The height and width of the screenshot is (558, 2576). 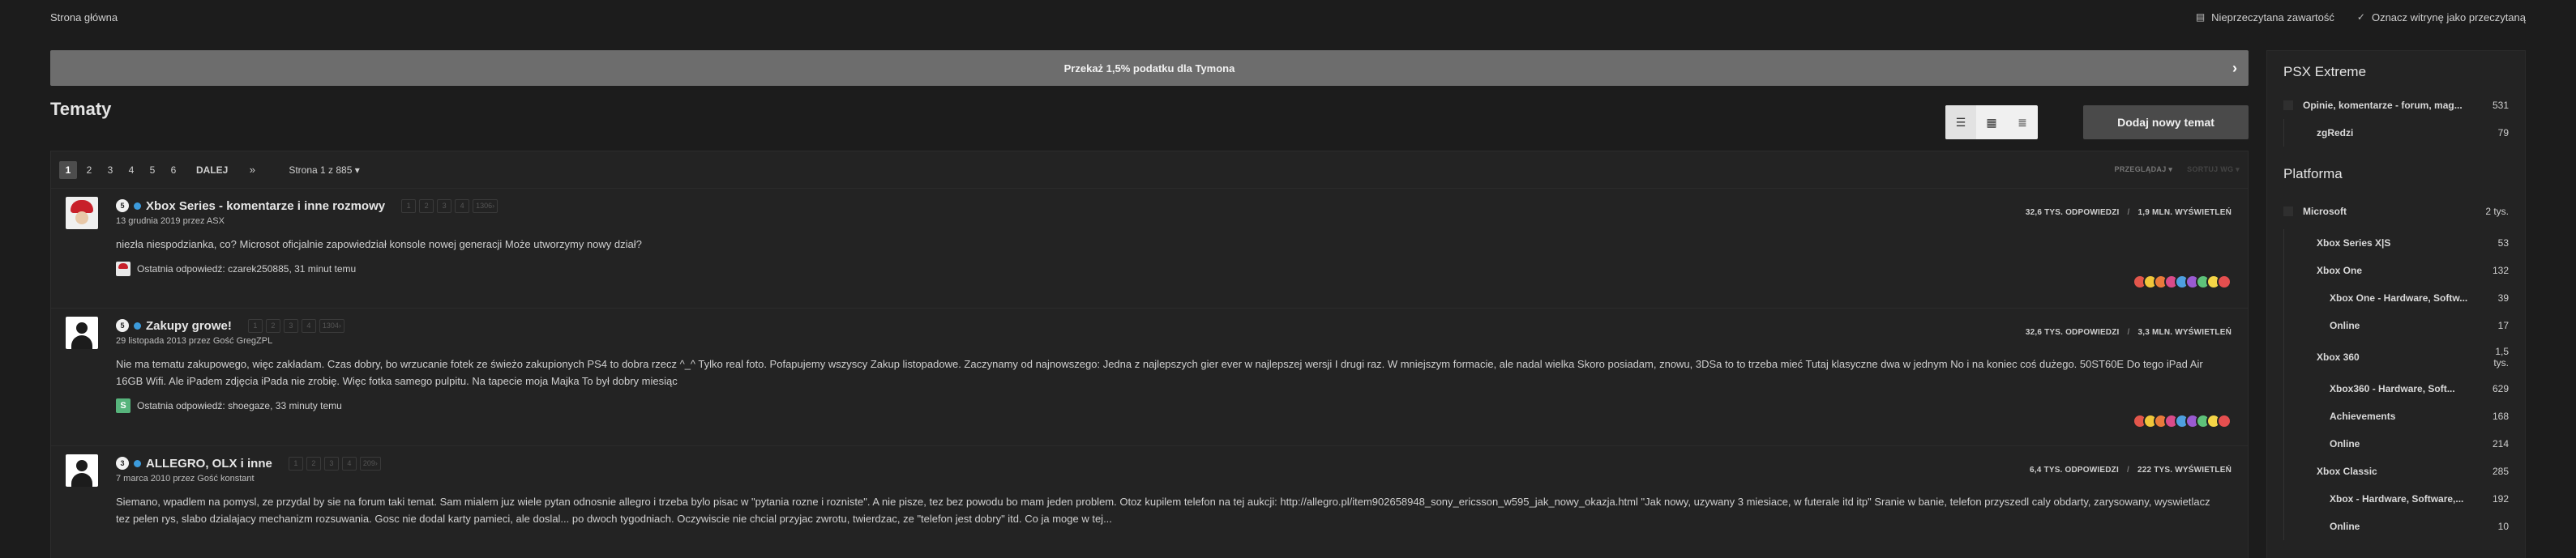 I want to click on sidebar-forum-item: Xbox One 132, so click(x=2396, y=270).